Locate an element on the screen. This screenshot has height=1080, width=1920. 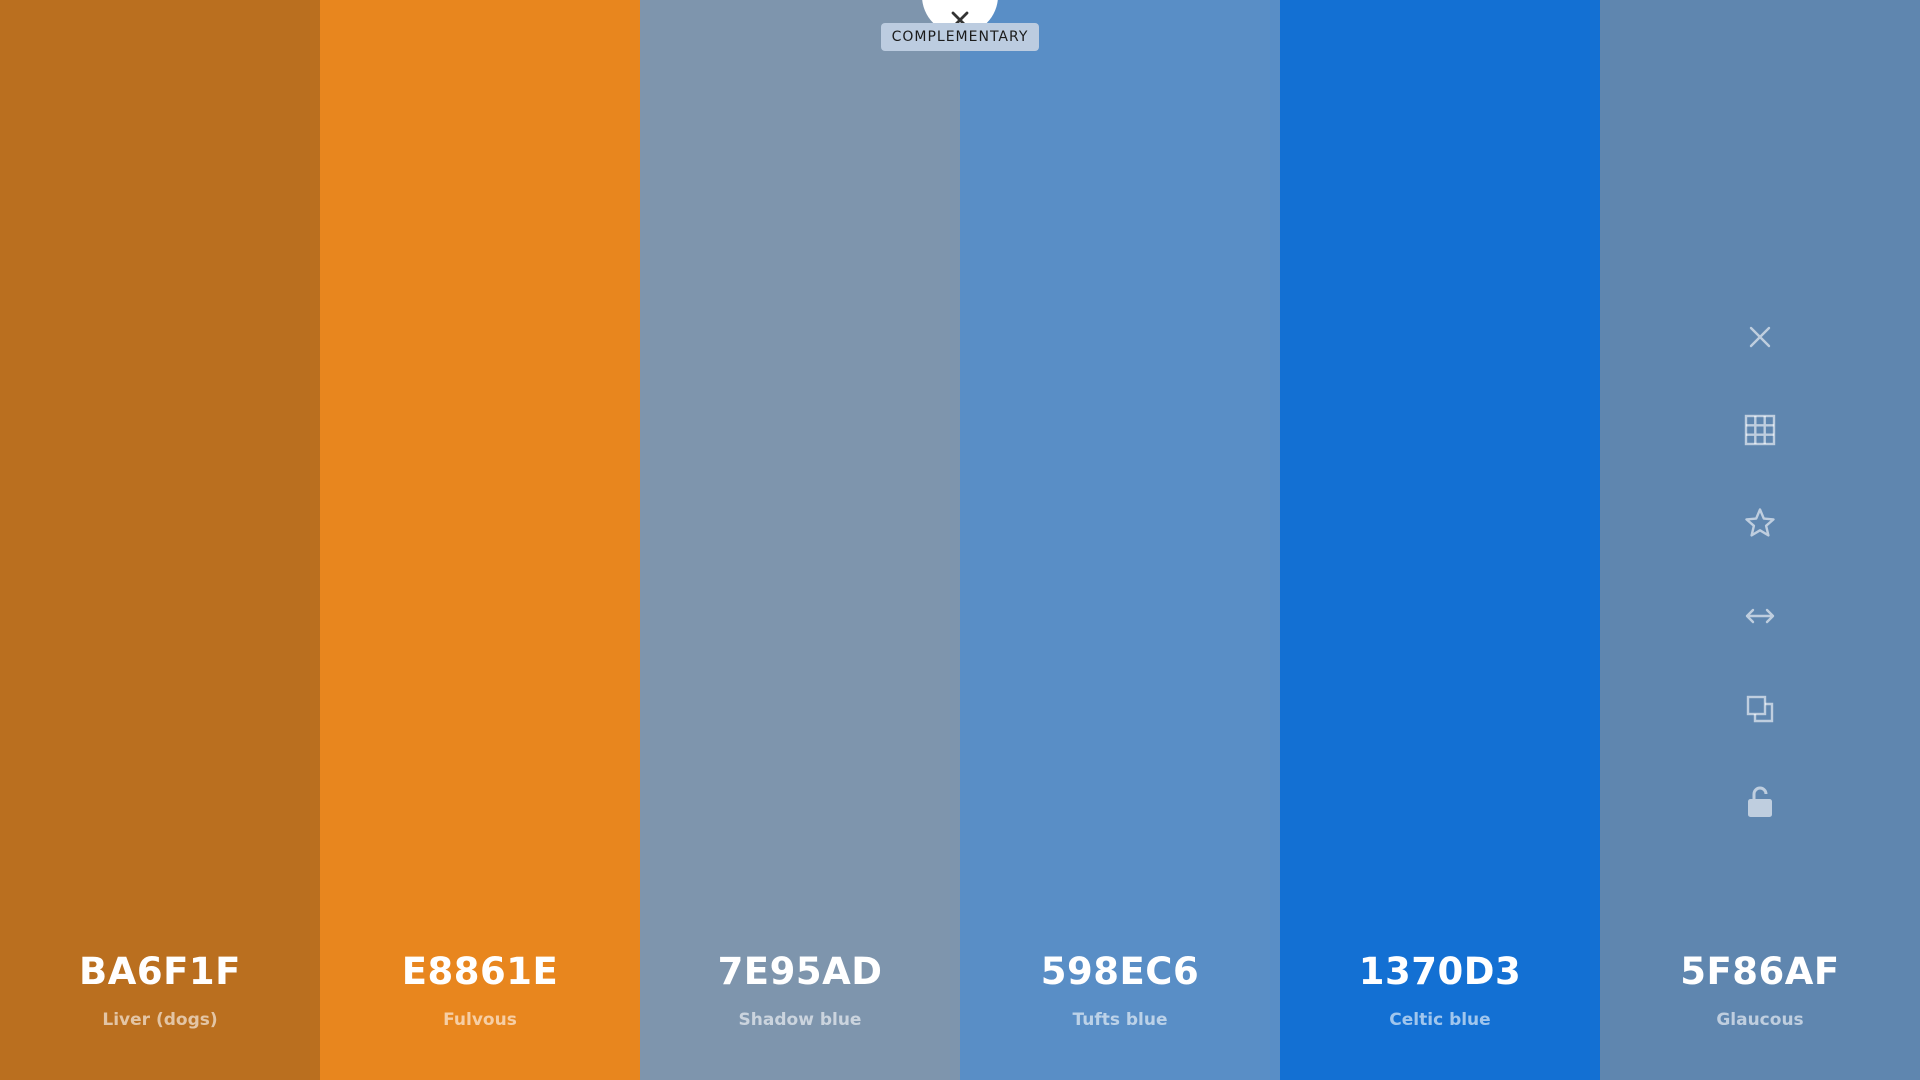
color-name: Liver (dogs) is located at coordinates (160, 1020).